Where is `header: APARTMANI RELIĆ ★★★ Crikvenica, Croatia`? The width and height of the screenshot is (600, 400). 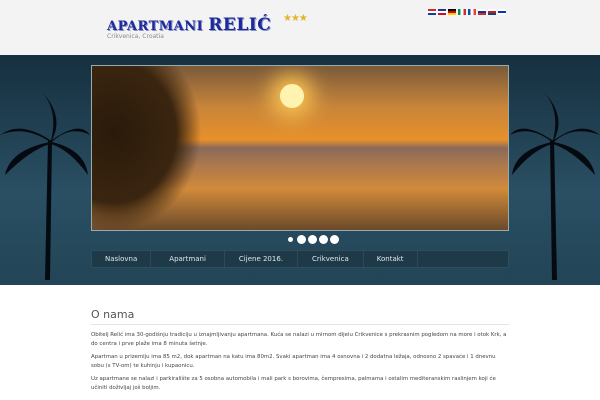
header: APARTMANI RELIĆ ★★★ Crikvenica, Croatia is located at coordinates (300, 27).